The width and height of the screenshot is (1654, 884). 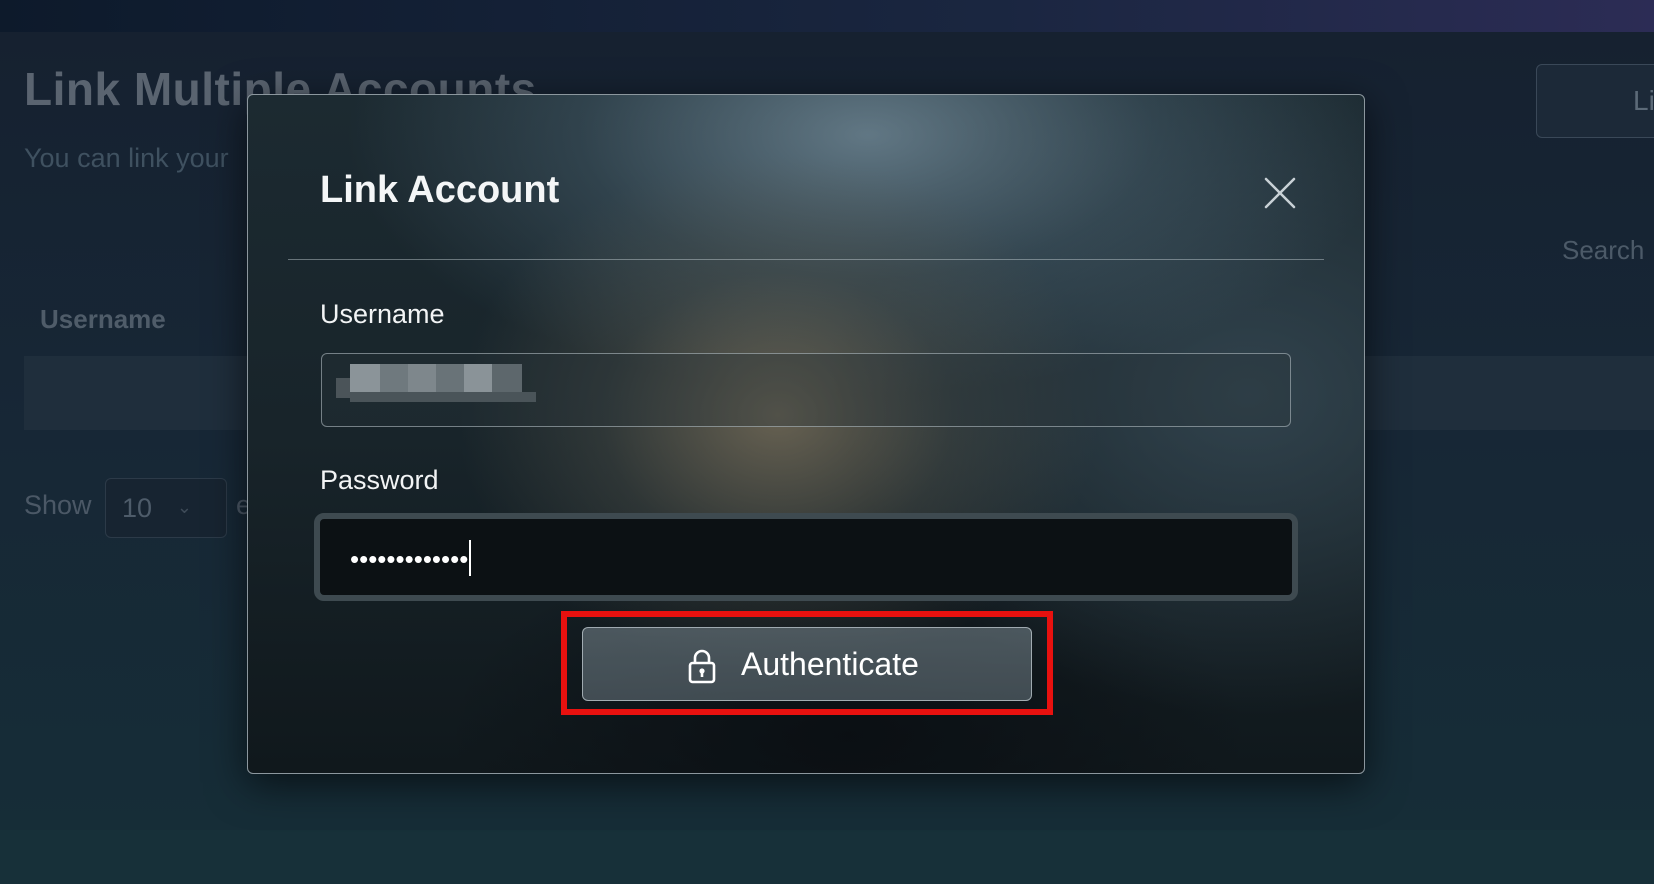 What do you see at coordinates (827, 857) in the screenshot?
I see `bottom-bar` at bounding box center [827, 857].